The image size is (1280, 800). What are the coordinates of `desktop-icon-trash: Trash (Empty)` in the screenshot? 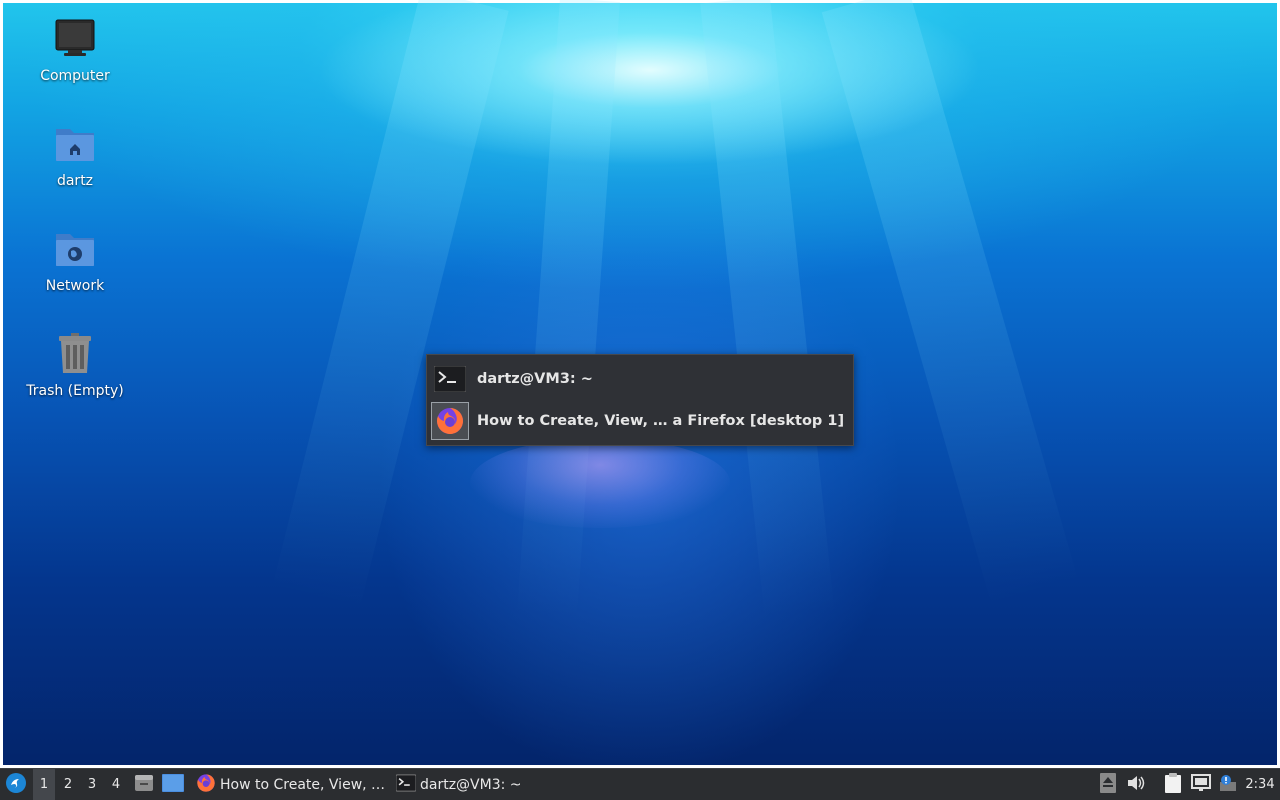 It's located at (75, 365).